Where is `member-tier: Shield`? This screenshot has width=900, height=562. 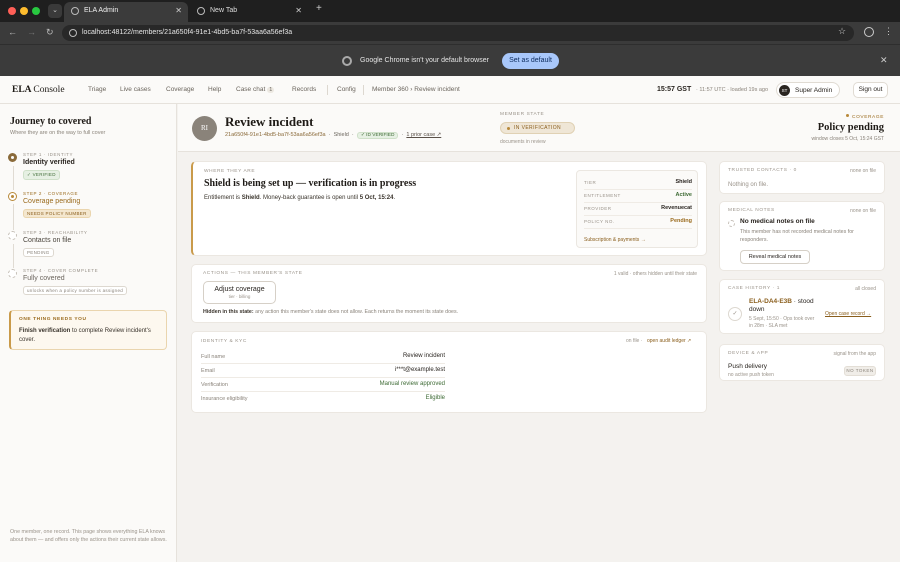
member-tier: Shield is located at coordinates (341, 135).